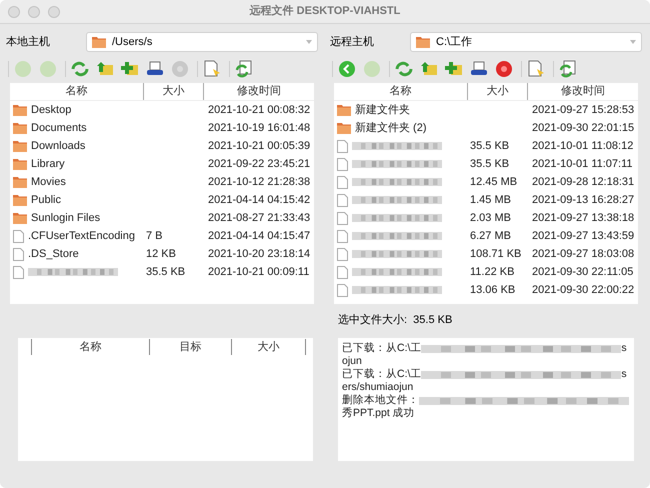  Describe the element at coordinates (486, 254) in the screenshot. I see `file-row: 108.71 KB 2021-09-27 18:03:08` at that location.